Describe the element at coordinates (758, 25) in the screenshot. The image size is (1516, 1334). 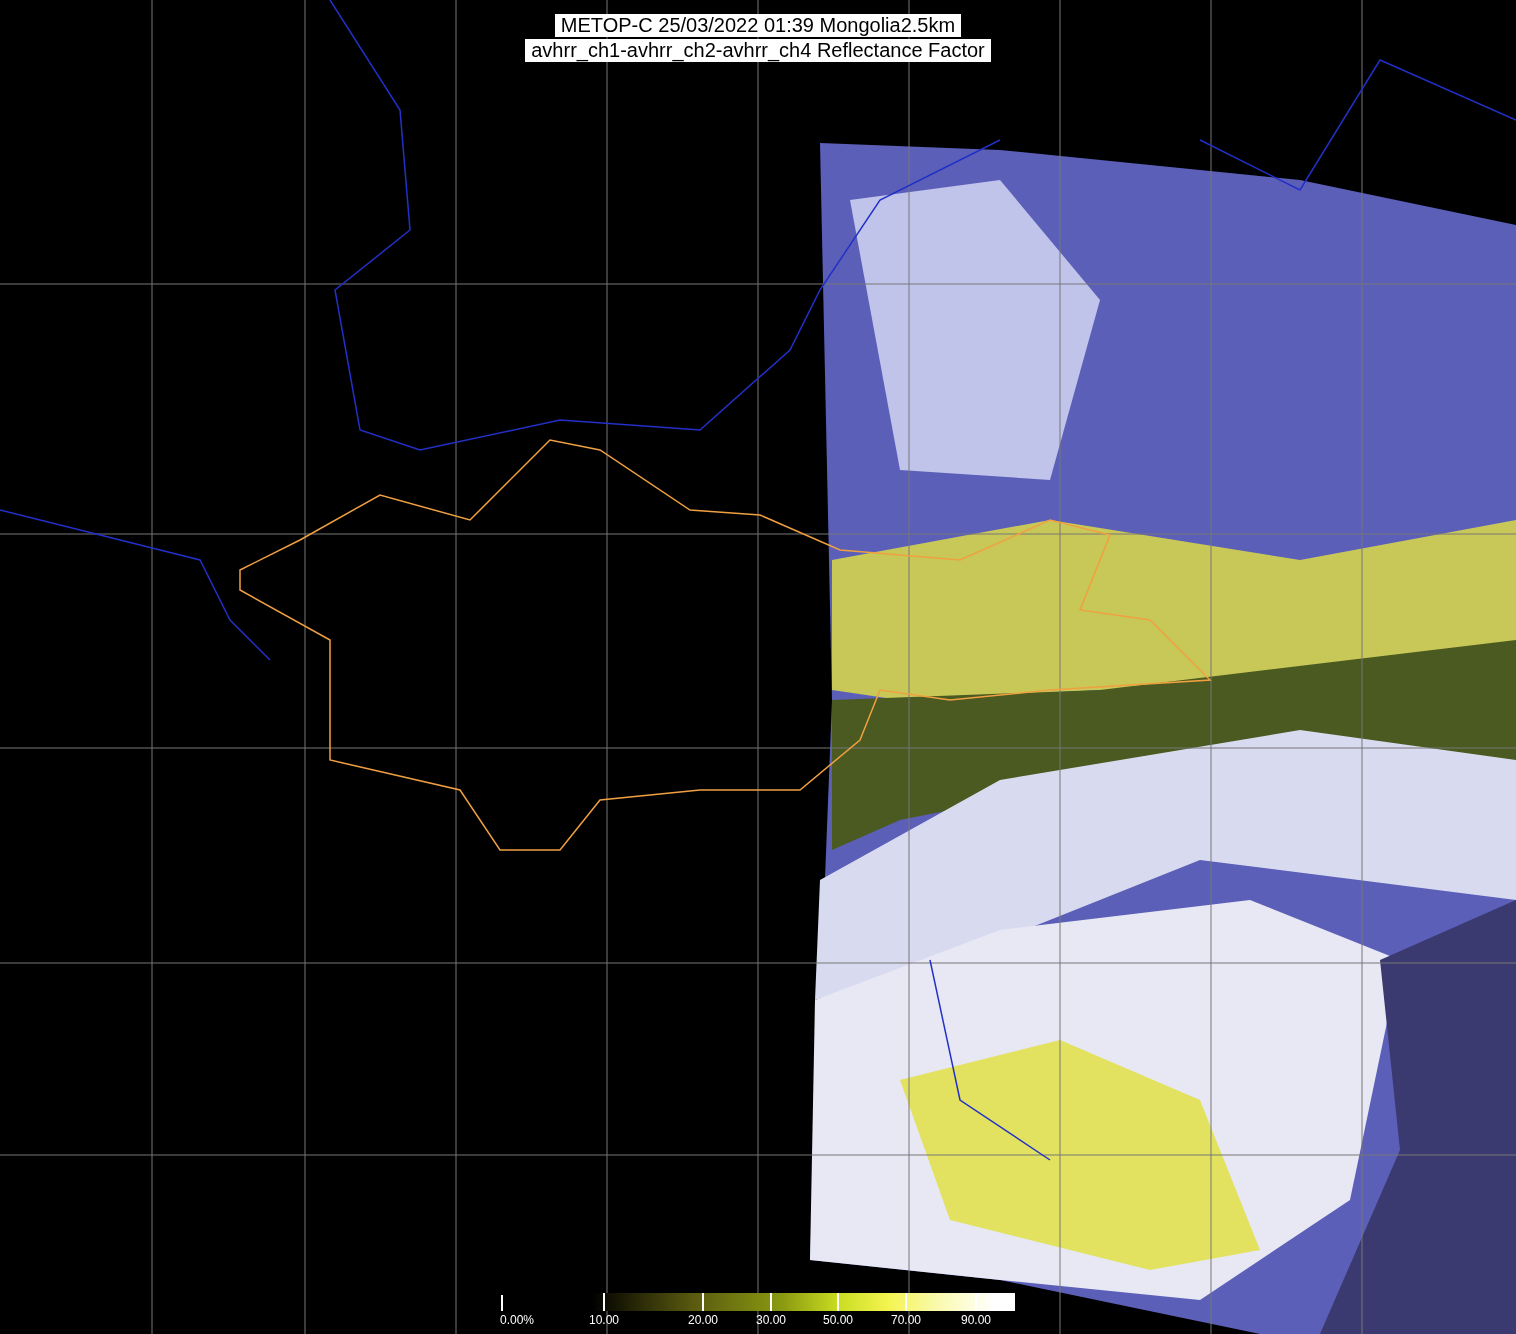
I see `title-text: METOP-C 25/03/2022 01:39 Mongolia2.5km` at that location.